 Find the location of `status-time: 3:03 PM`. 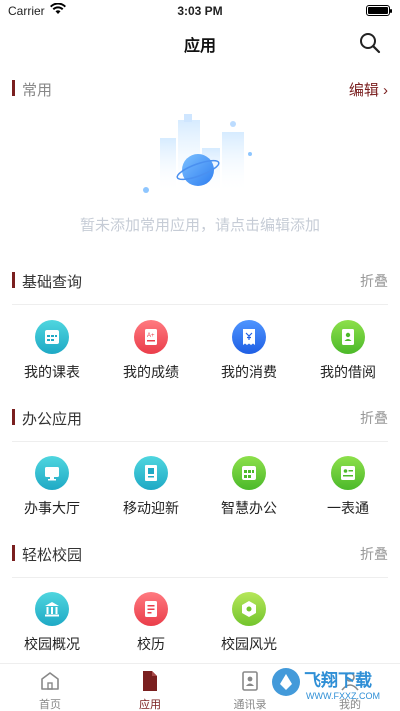

status-time: 3:03 PM is located at coordinates (200, 11).